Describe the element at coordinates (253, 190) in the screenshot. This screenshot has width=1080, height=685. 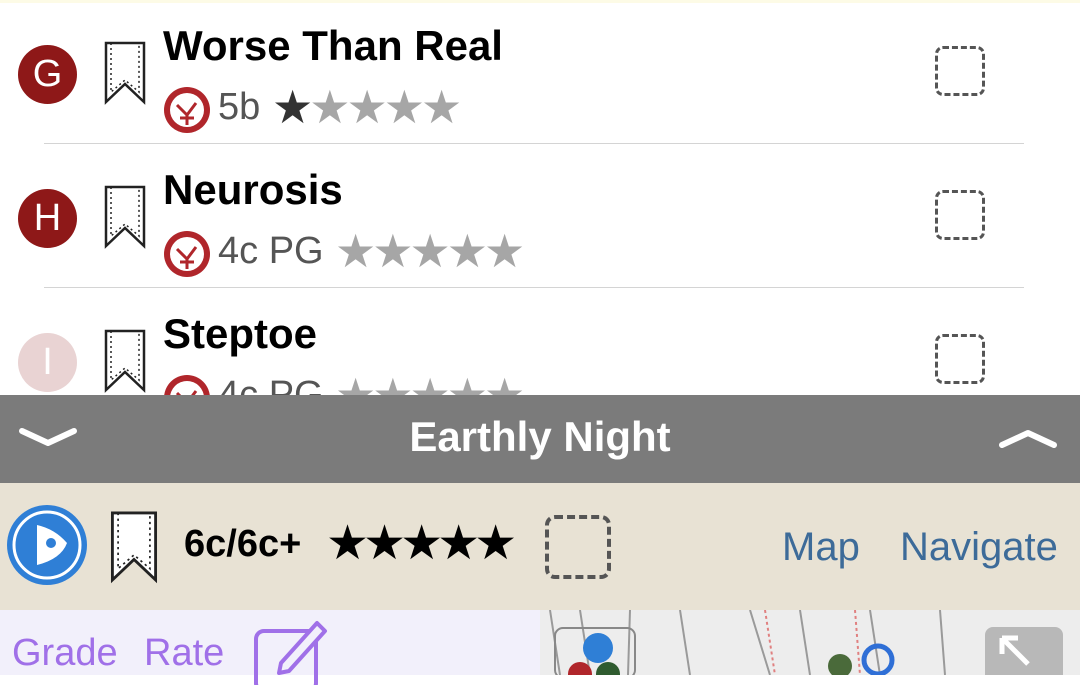
I see `route-name: Neurosis` at that location.